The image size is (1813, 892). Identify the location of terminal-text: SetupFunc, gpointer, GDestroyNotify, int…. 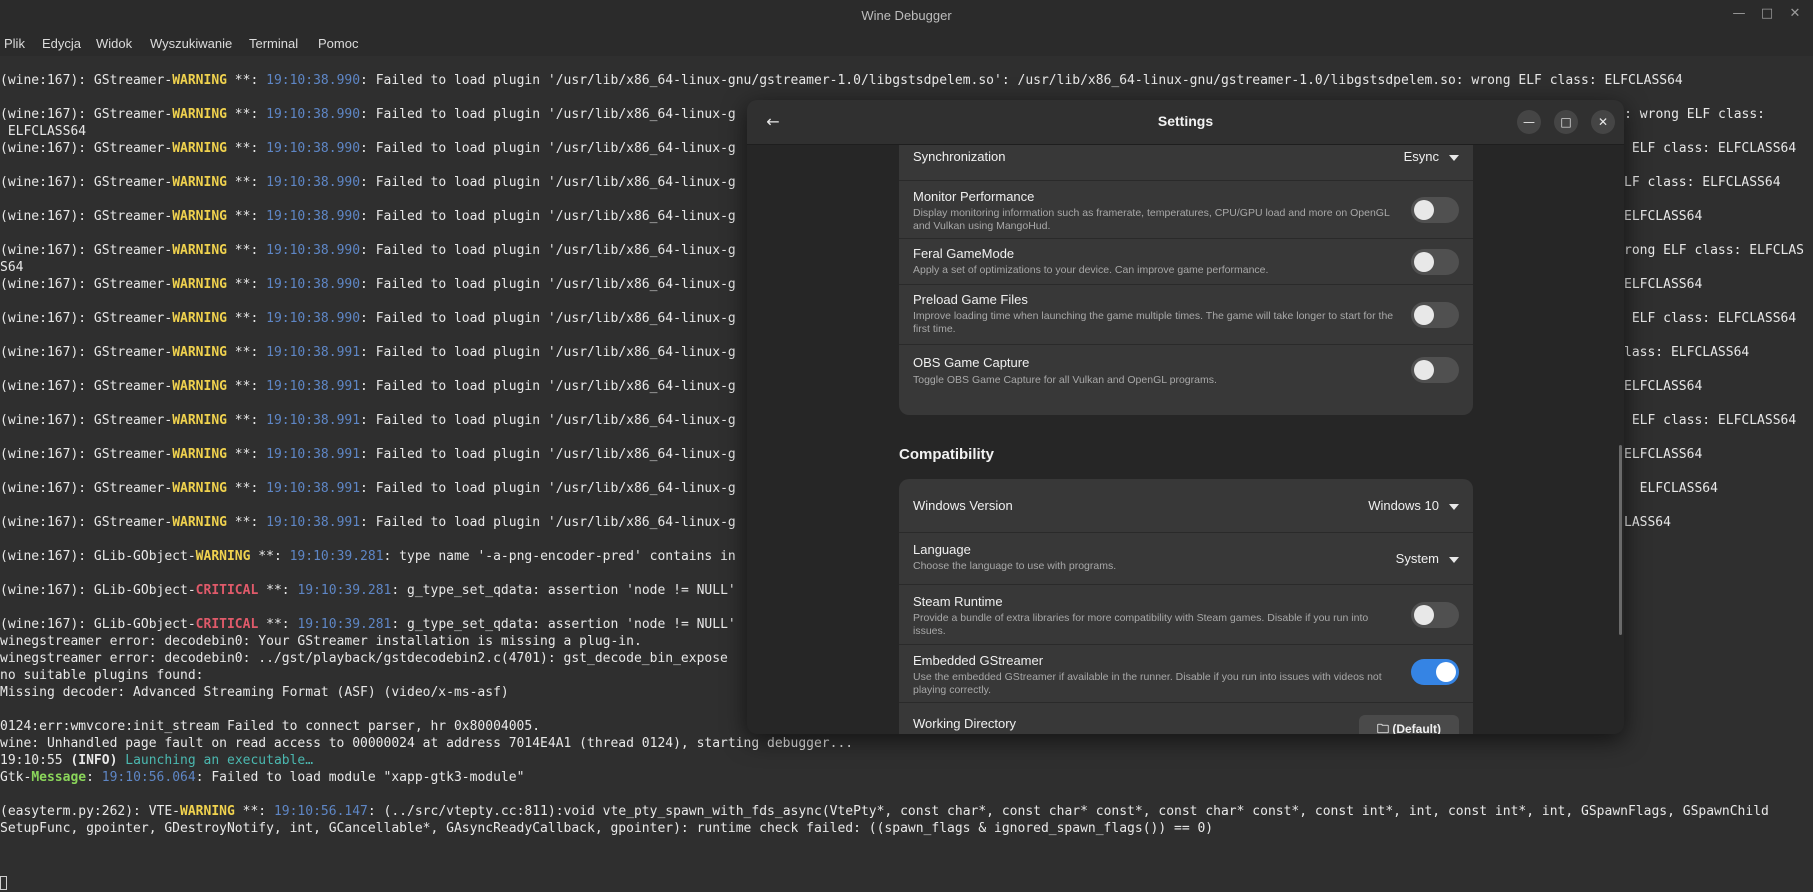
(607, 828).